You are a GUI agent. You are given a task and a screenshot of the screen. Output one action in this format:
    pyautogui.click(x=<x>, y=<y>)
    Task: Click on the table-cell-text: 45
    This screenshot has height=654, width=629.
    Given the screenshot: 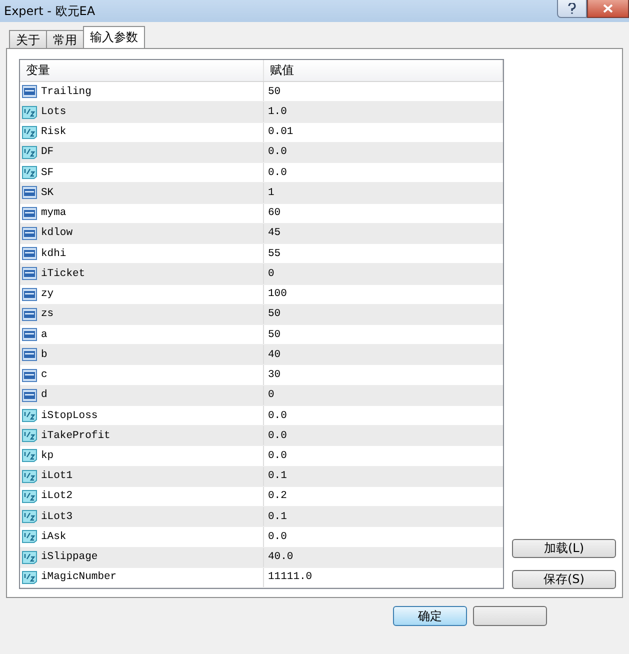 What is the action you would take?
    pyautogui.click(x=274, y=234)
    